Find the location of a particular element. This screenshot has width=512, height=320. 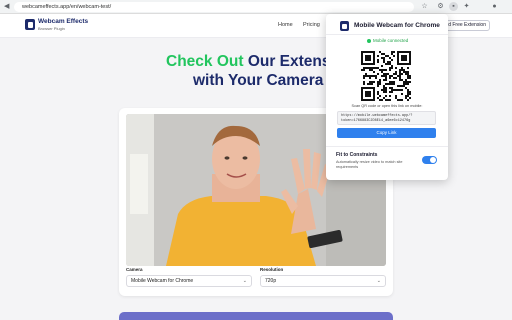

star-icon: ☆ is located at coordinates (424, 6).